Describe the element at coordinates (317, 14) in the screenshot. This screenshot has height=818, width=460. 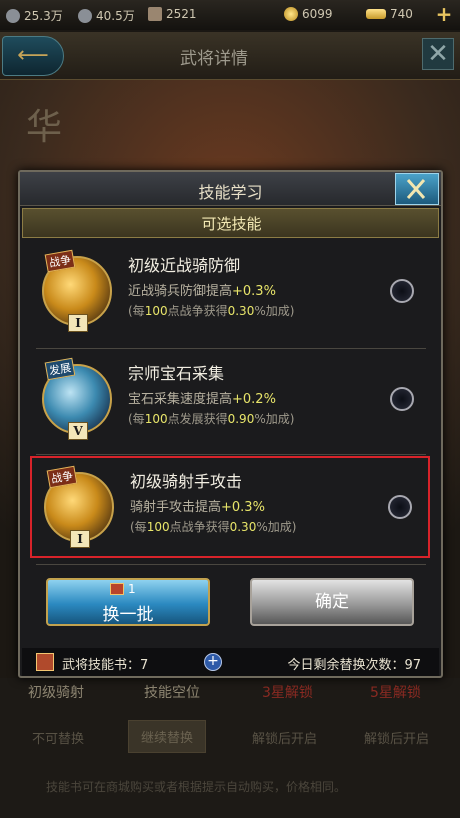
I see `resource-value: 6099` at that location.